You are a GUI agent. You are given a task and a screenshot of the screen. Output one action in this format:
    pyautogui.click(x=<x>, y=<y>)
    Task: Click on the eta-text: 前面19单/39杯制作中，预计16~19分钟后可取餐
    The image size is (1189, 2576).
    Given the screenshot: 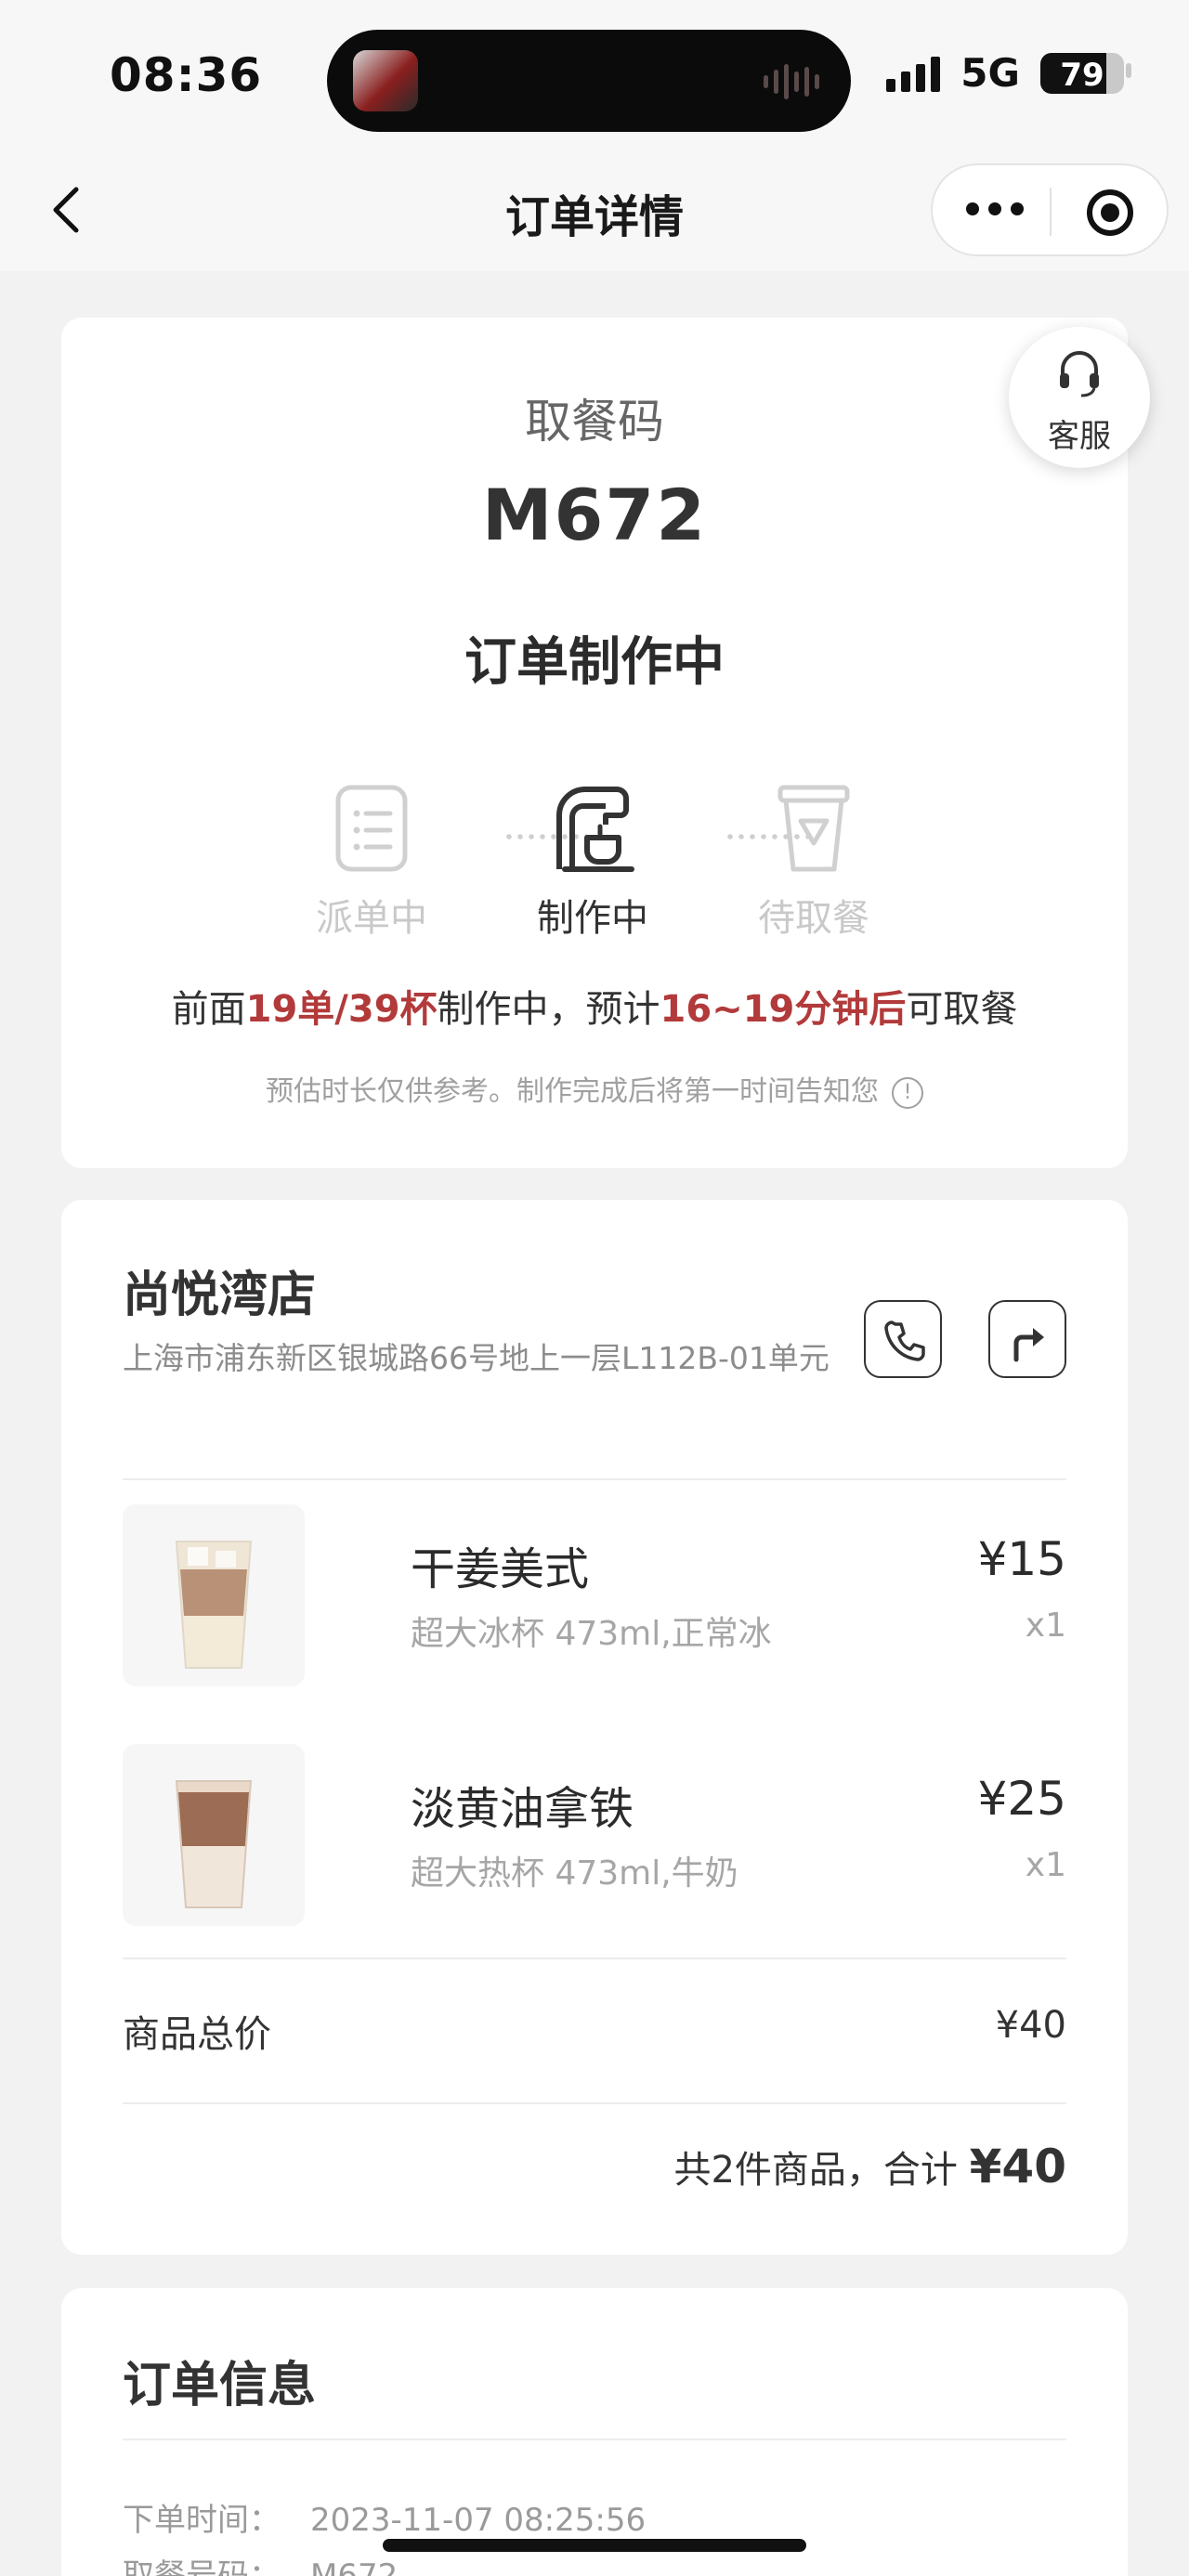 What is the action you would take?
    pyautogui.click(x=594, y=1006)
    